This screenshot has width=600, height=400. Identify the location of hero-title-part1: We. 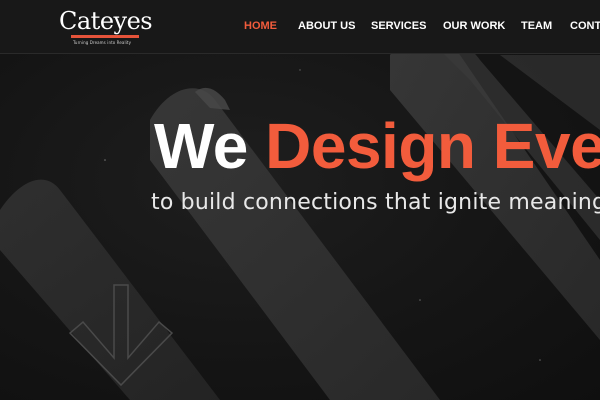
(201, 146).